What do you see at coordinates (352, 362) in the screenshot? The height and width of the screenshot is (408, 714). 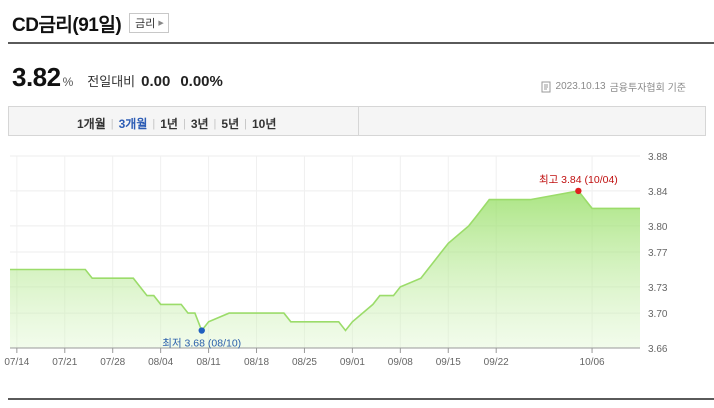 I see `x-tick-label: 09/01` at bounding box center [352, 362].